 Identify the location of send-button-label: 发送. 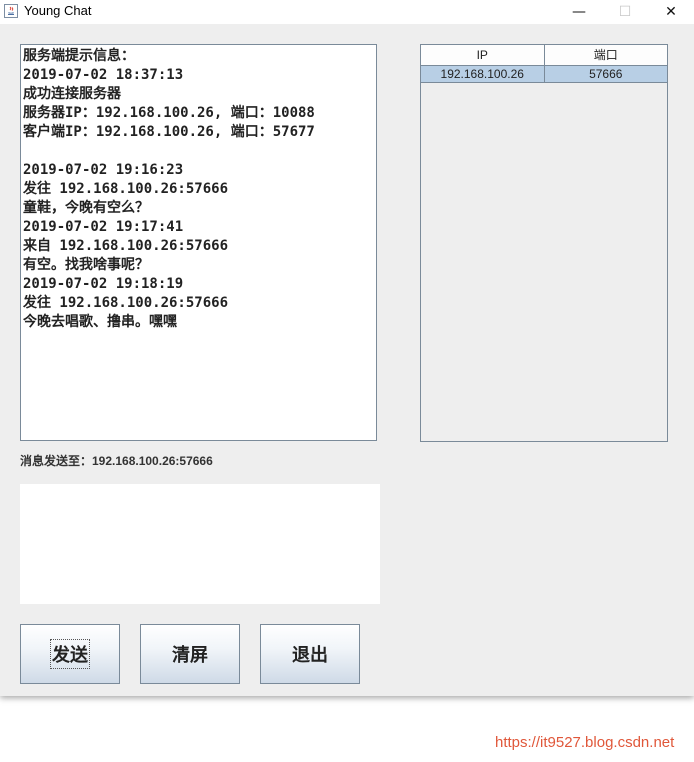
(70, 654).